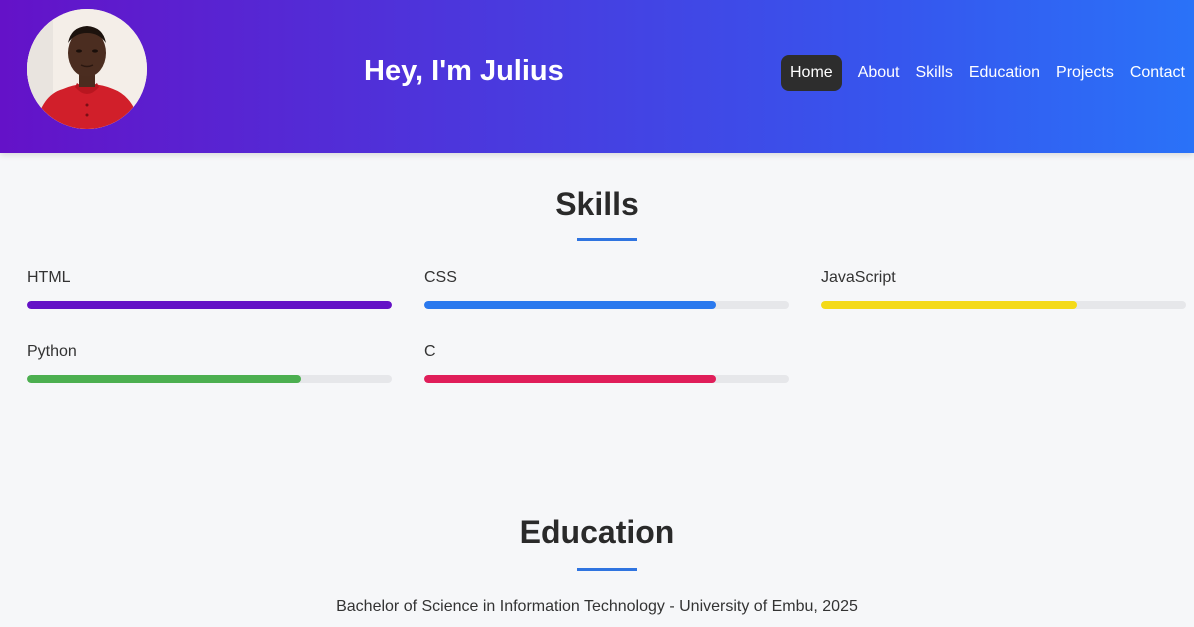 This screenshot has height=627, width=1194. Describe the element at coordinates (811, 72) in the screenshot. I see `nav-home: Home` at that location.